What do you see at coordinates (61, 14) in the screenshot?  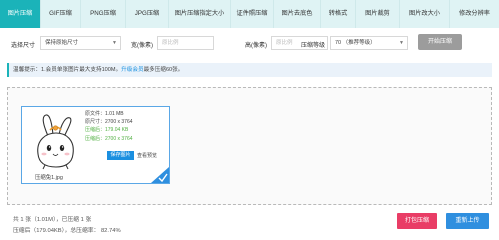 I see `tab-gif-compress: GIF压缩` at bounding box center [61, 14].